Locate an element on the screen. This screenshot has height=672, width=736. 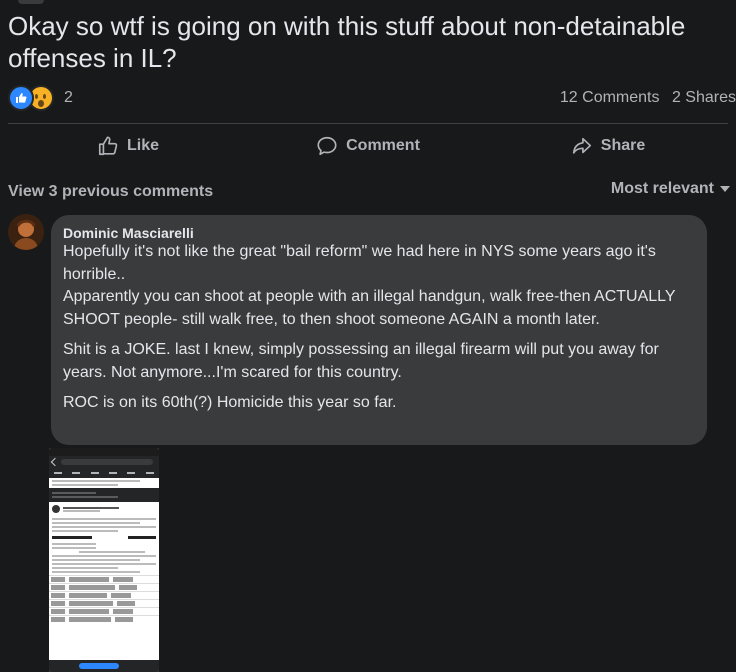
comment-label: Comment is located at coordinates (383, 145).